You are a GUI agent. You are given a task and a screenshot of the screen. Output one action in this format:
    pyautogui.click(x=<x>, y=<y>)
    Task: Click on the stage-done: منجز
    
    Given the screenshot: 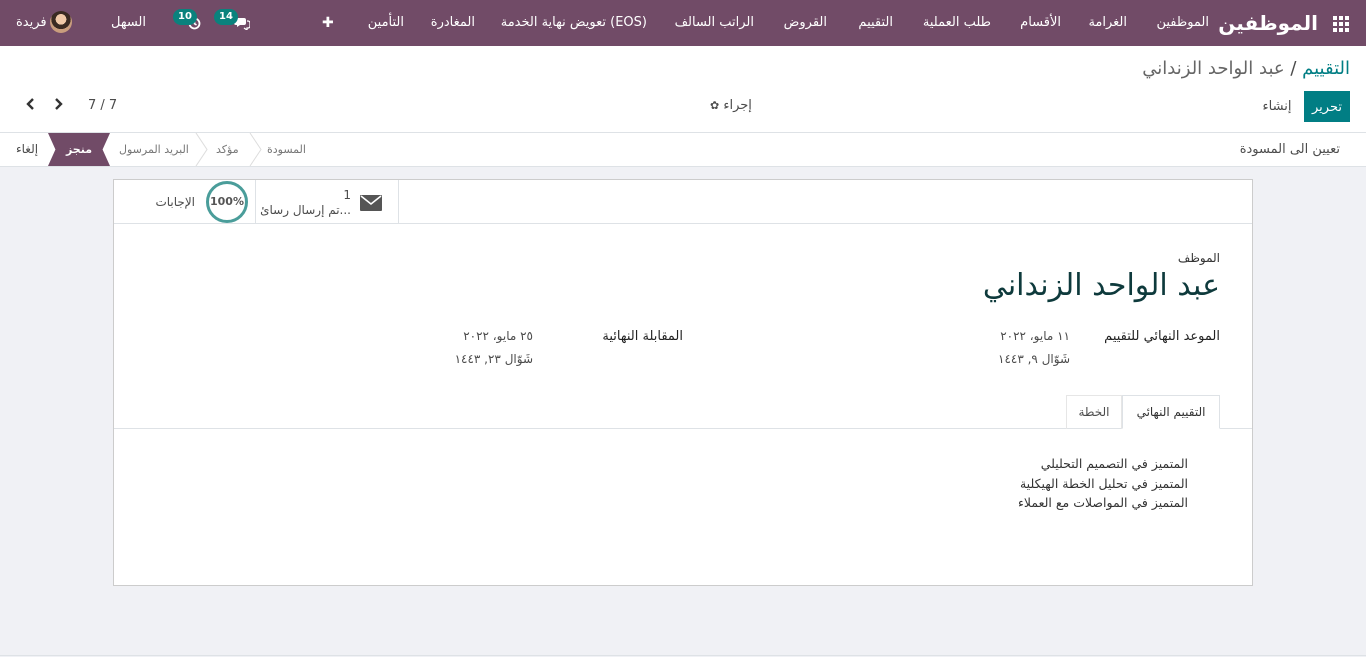 What is the action you would take?
    pyautogui.click(x=79, y=149)
    